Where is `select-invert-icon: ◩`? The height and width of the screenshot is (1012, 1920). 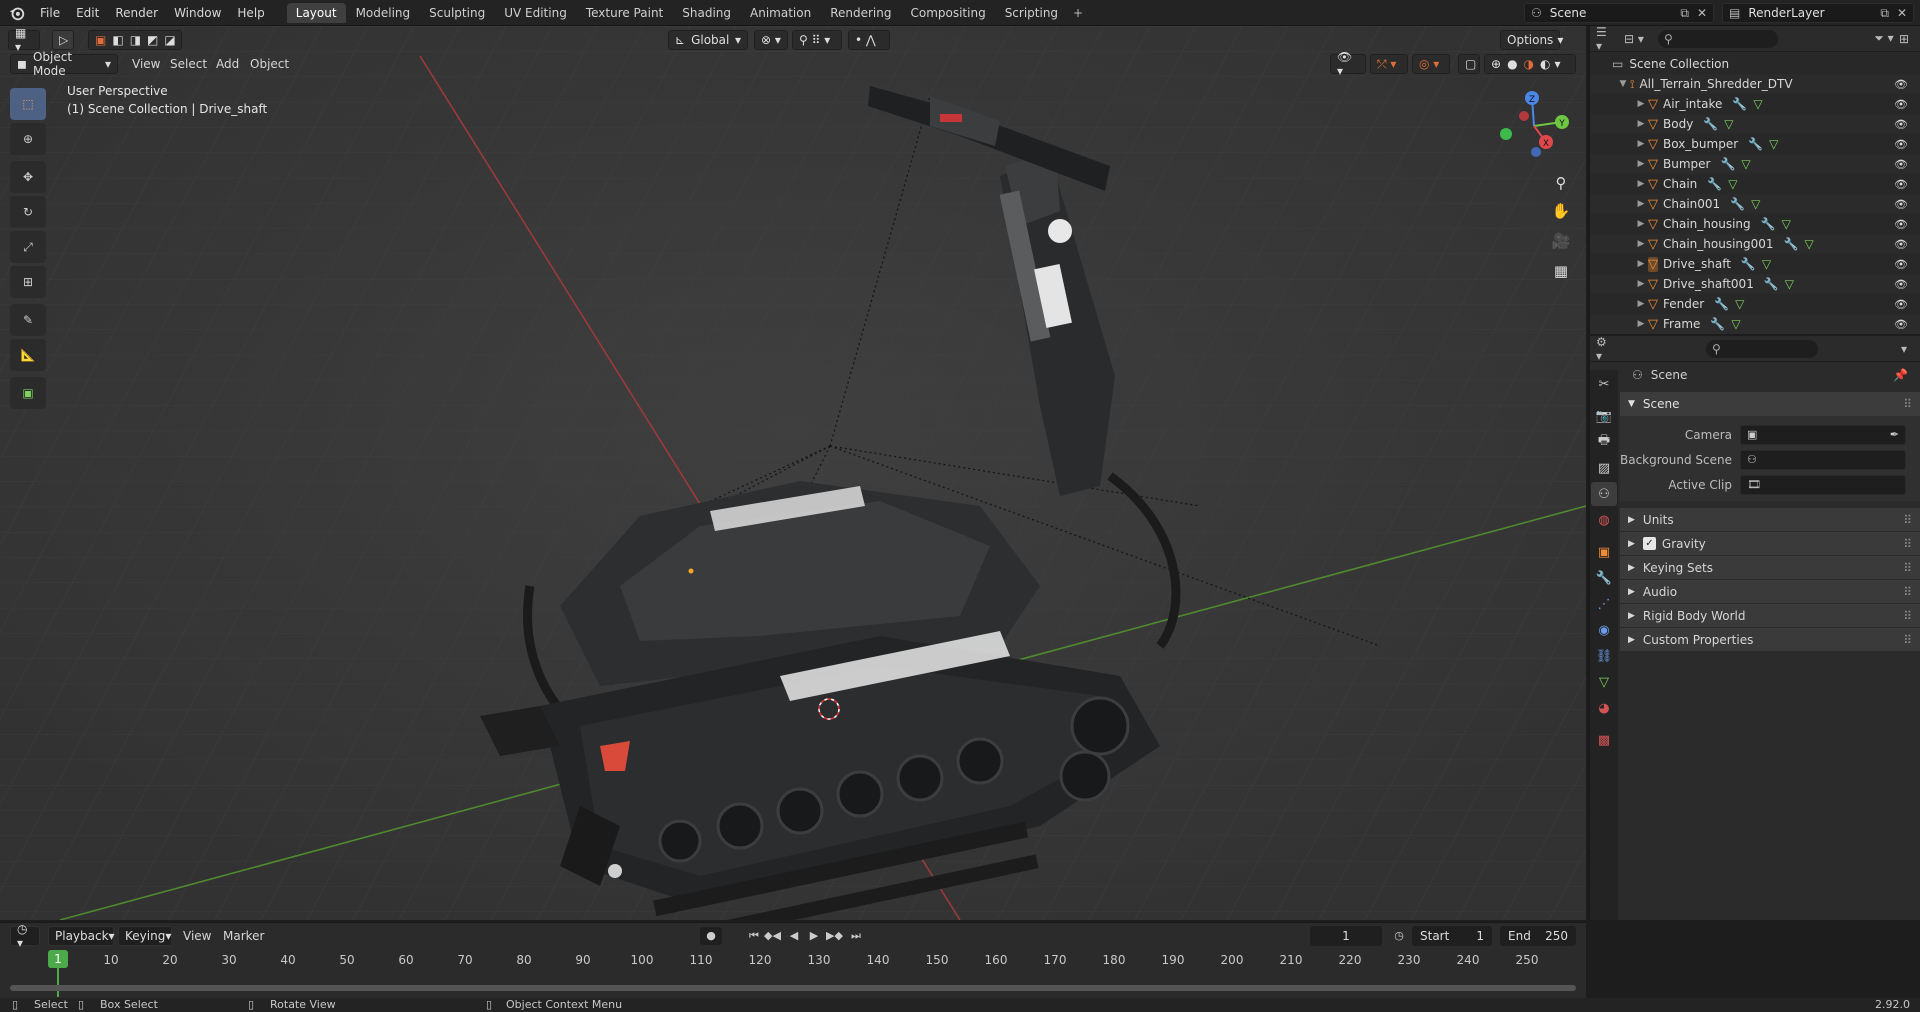 select-invert-icon: ◩ is located at coordinates (152, 40).